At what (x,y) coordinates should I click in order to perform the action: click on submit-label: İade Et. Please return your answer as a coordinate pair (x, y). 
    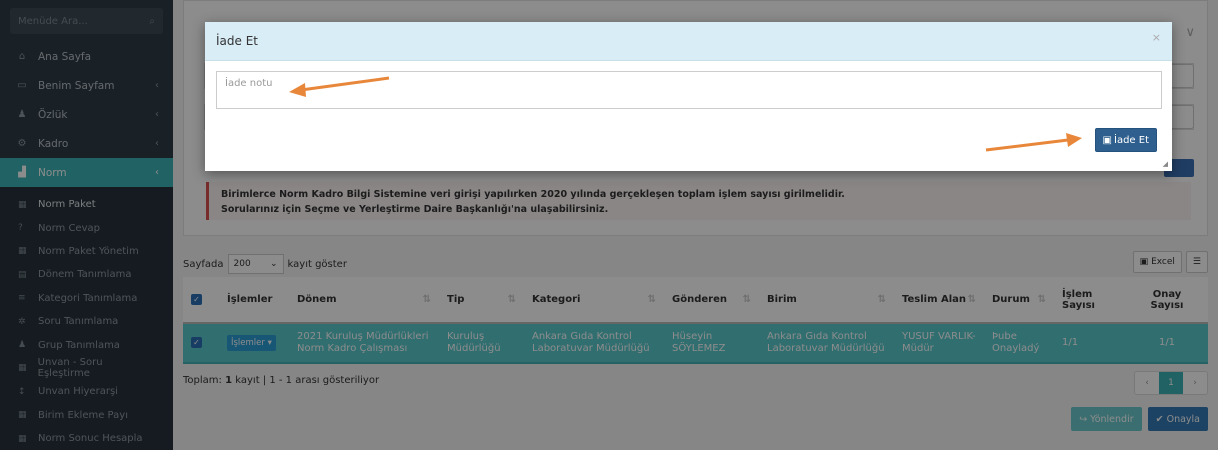
    Looking at the image, I should click on (1131, 140).